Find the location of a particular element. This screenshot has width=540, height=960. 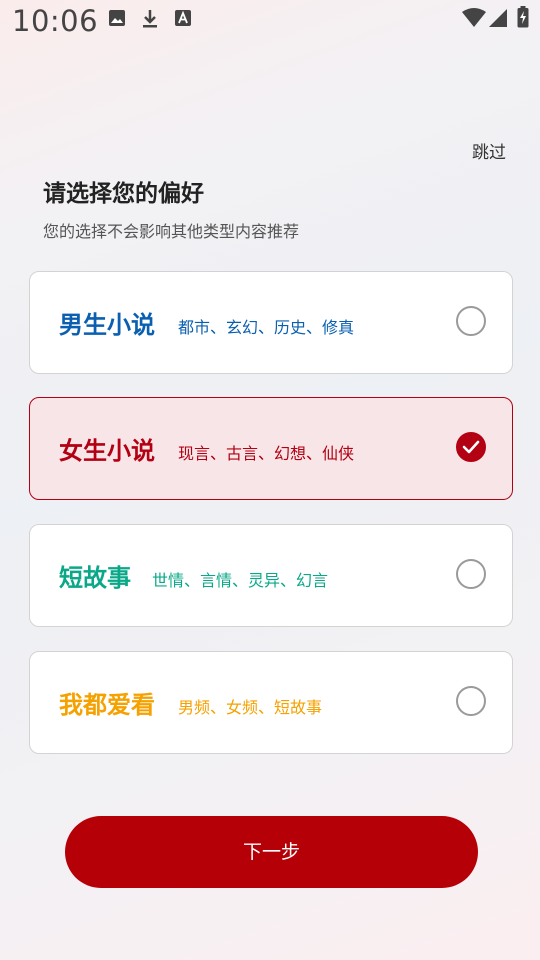

option-card-male-novels: 男生小说 都市、玄幻、历史、修真 is located at coordinates (271, 322).